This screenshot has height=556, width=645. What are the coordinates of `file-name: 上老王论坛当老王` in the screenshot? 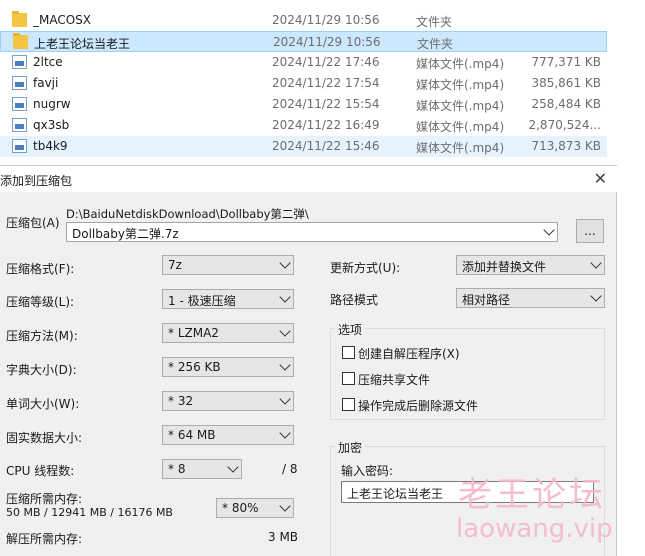 It's located at (82, 44).